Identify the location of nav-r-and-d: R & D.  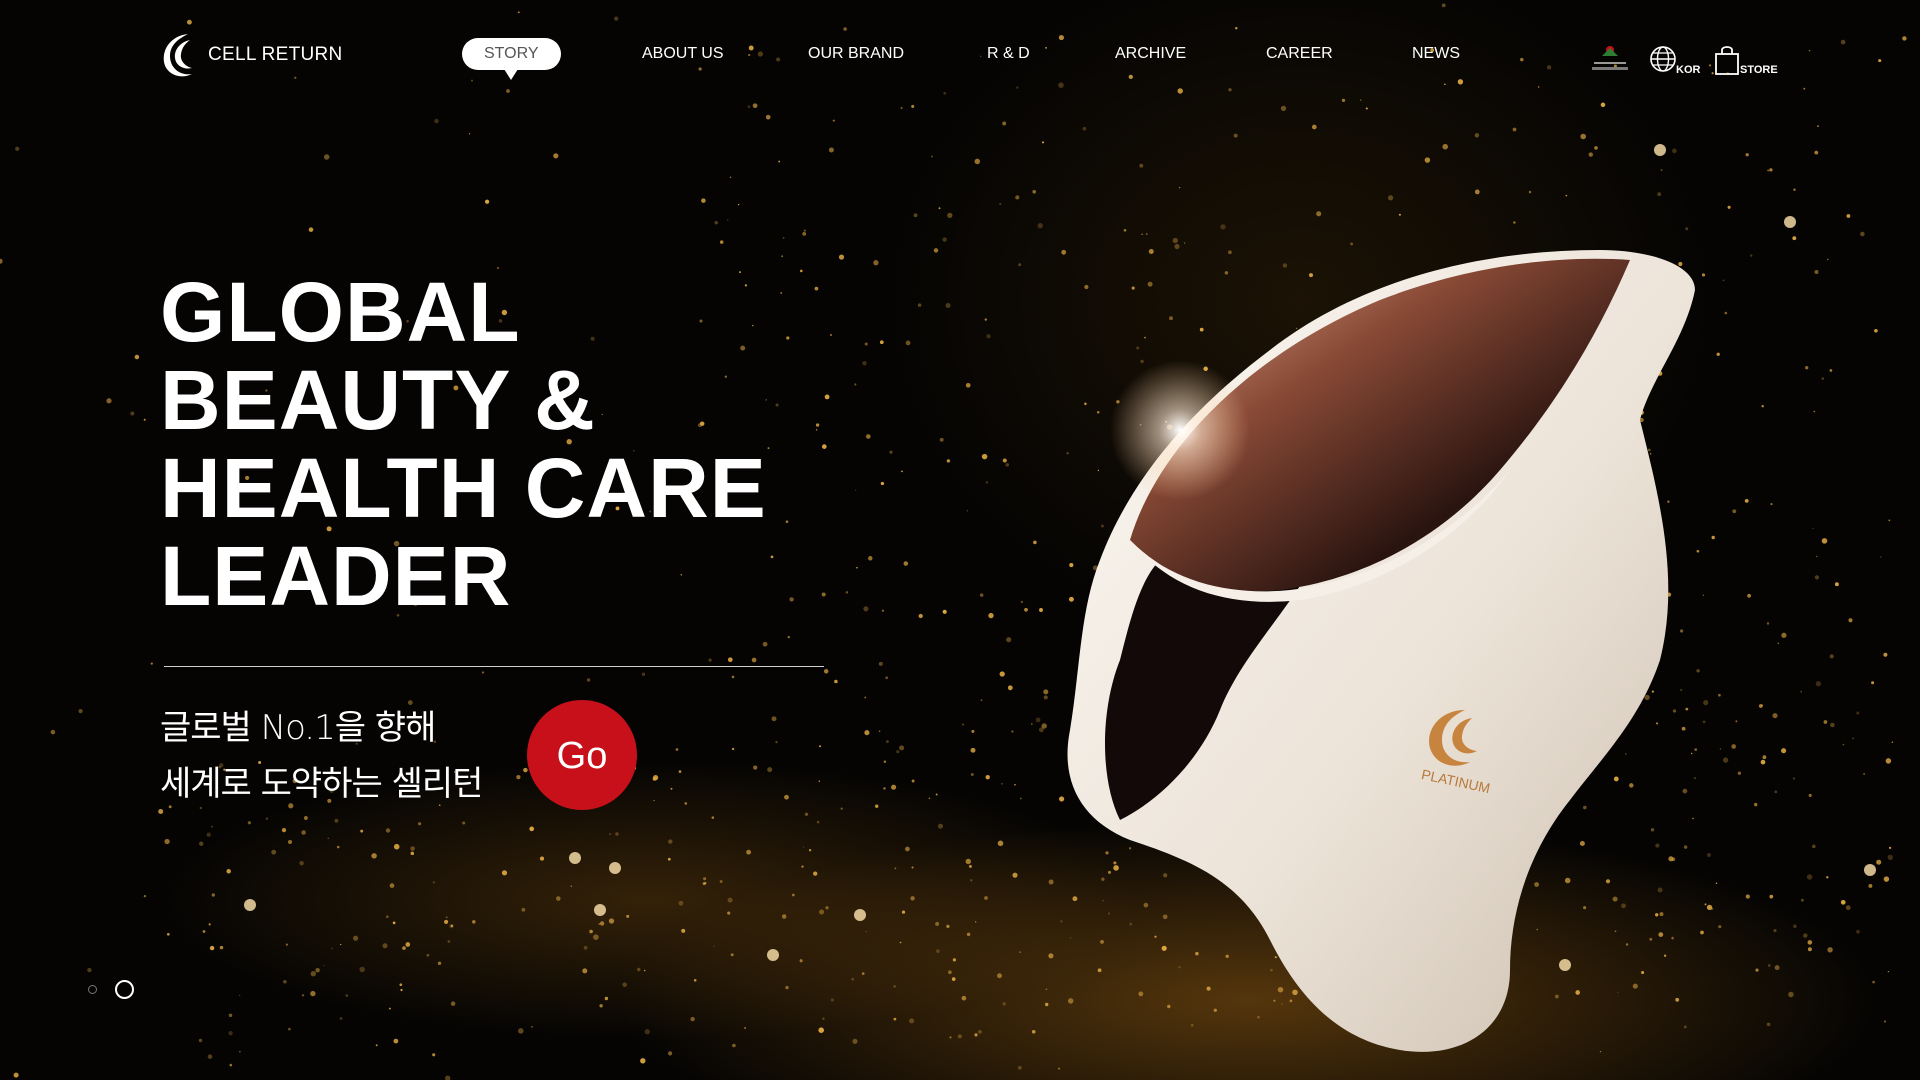
(1008, 54).